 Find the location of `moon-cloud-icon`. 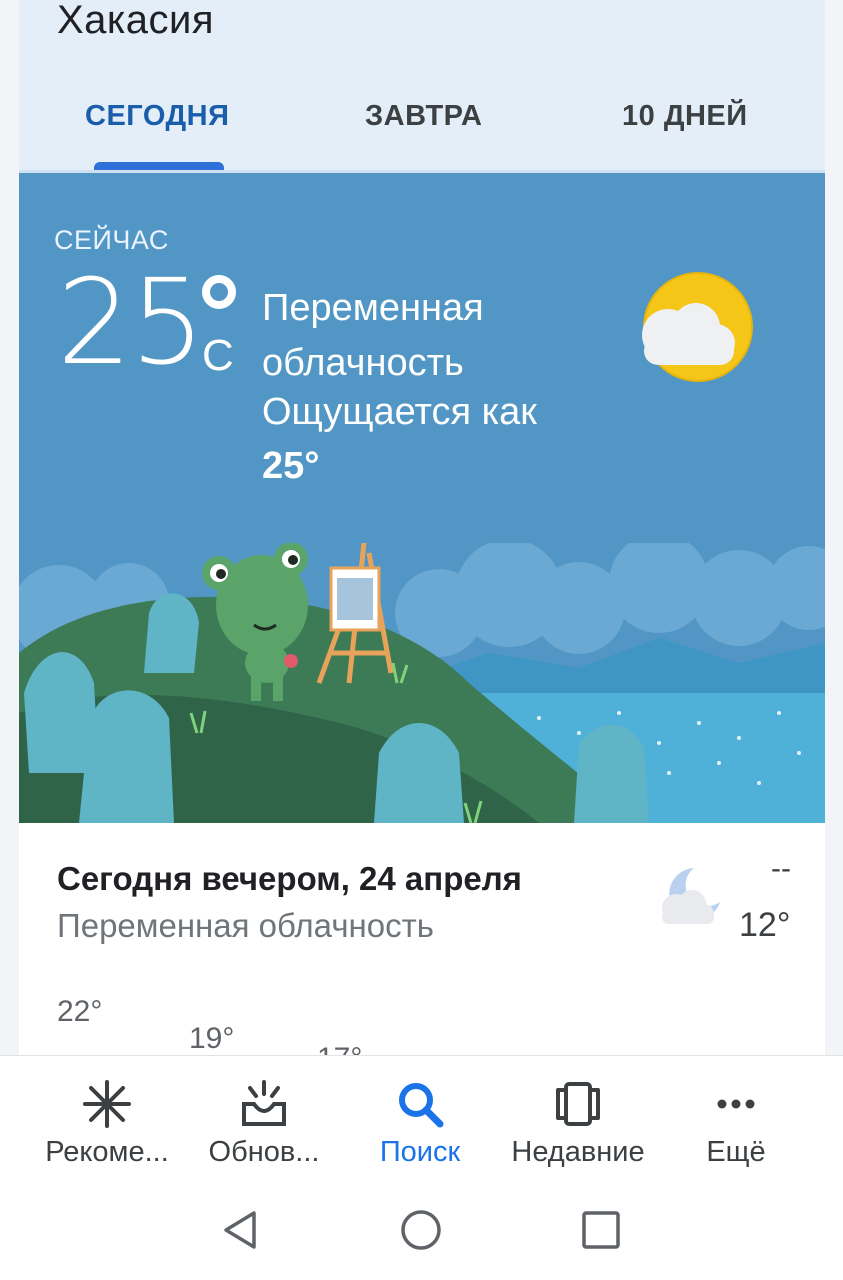

moon-cloud-icon is located at coordinates (691, 896).